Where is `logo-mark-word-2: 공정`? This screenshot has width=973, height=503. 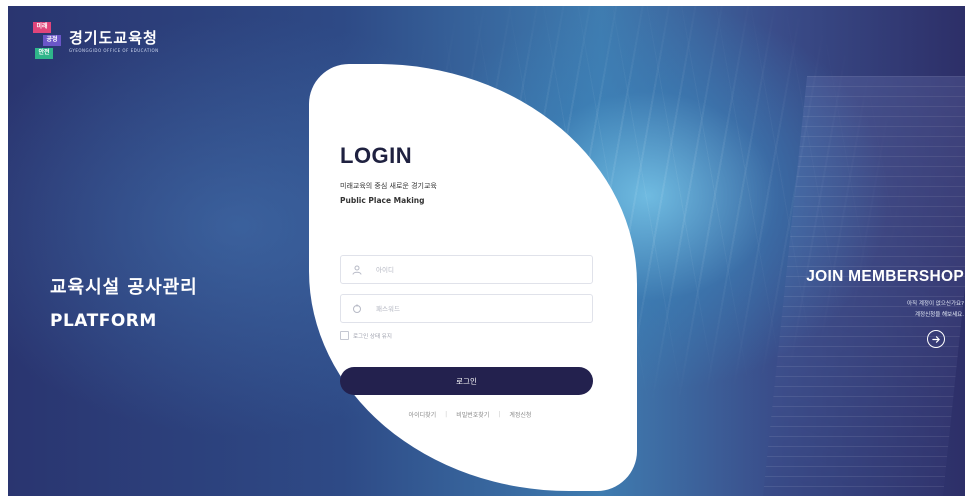
logo-mark-word-2: 공정 is located at coordinates (52, 40).